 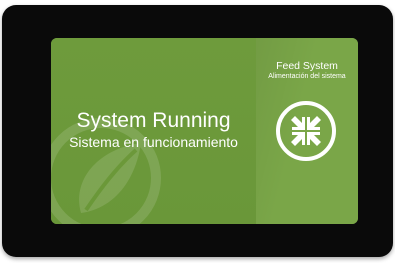 I want to click on collapse-arrows-icon, so click(x=306, y=131).